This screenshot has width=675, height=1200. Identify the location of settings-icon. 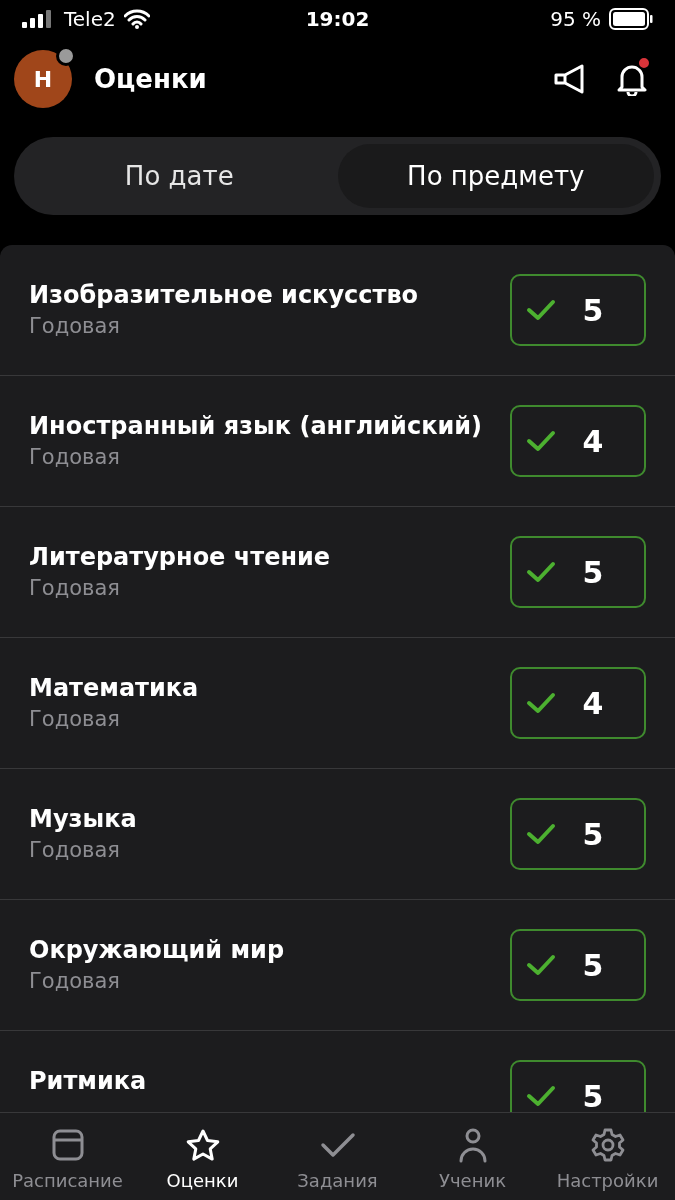
(607, 1145).